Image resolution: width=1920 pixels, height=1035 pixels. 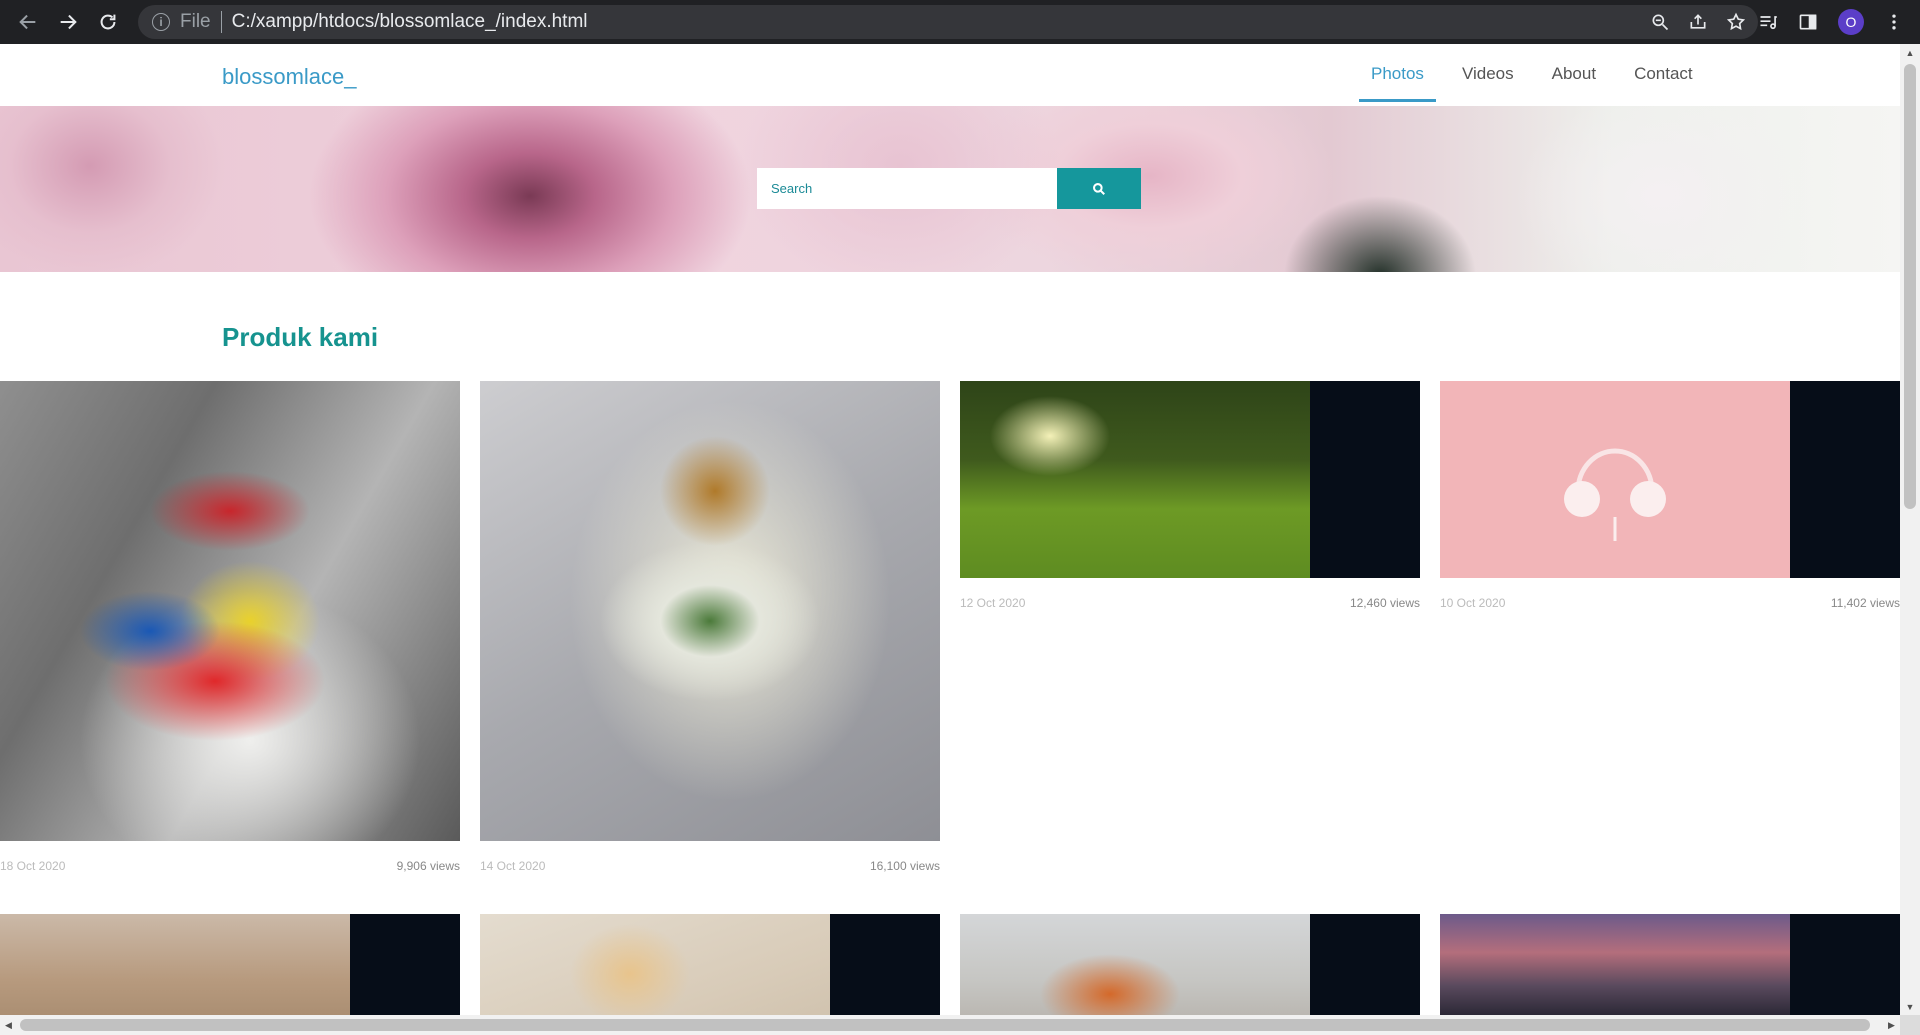 I want to click on product-card: 18 Oct 2020 9,906 views, so click(x=230, y=627).